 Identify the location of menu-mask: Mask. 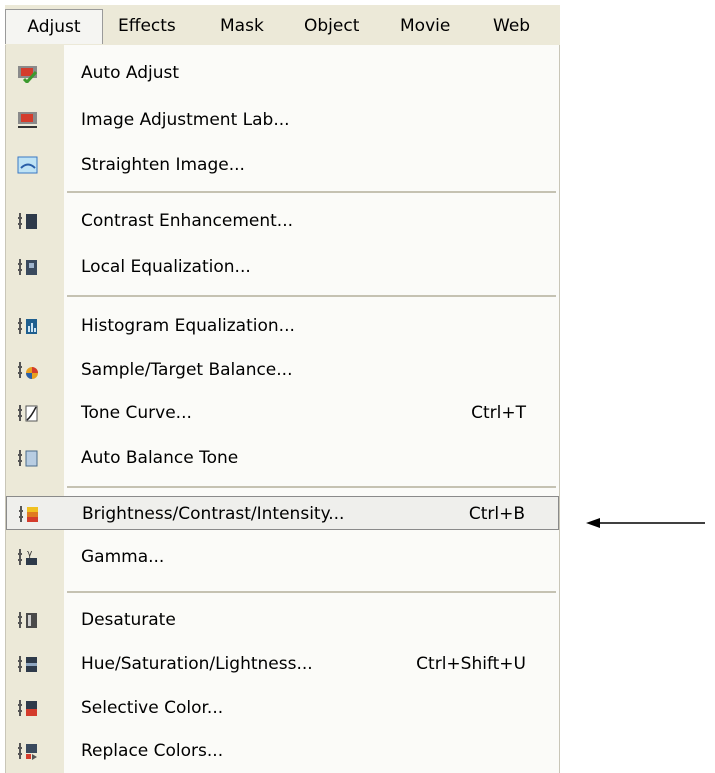
(242, 26).